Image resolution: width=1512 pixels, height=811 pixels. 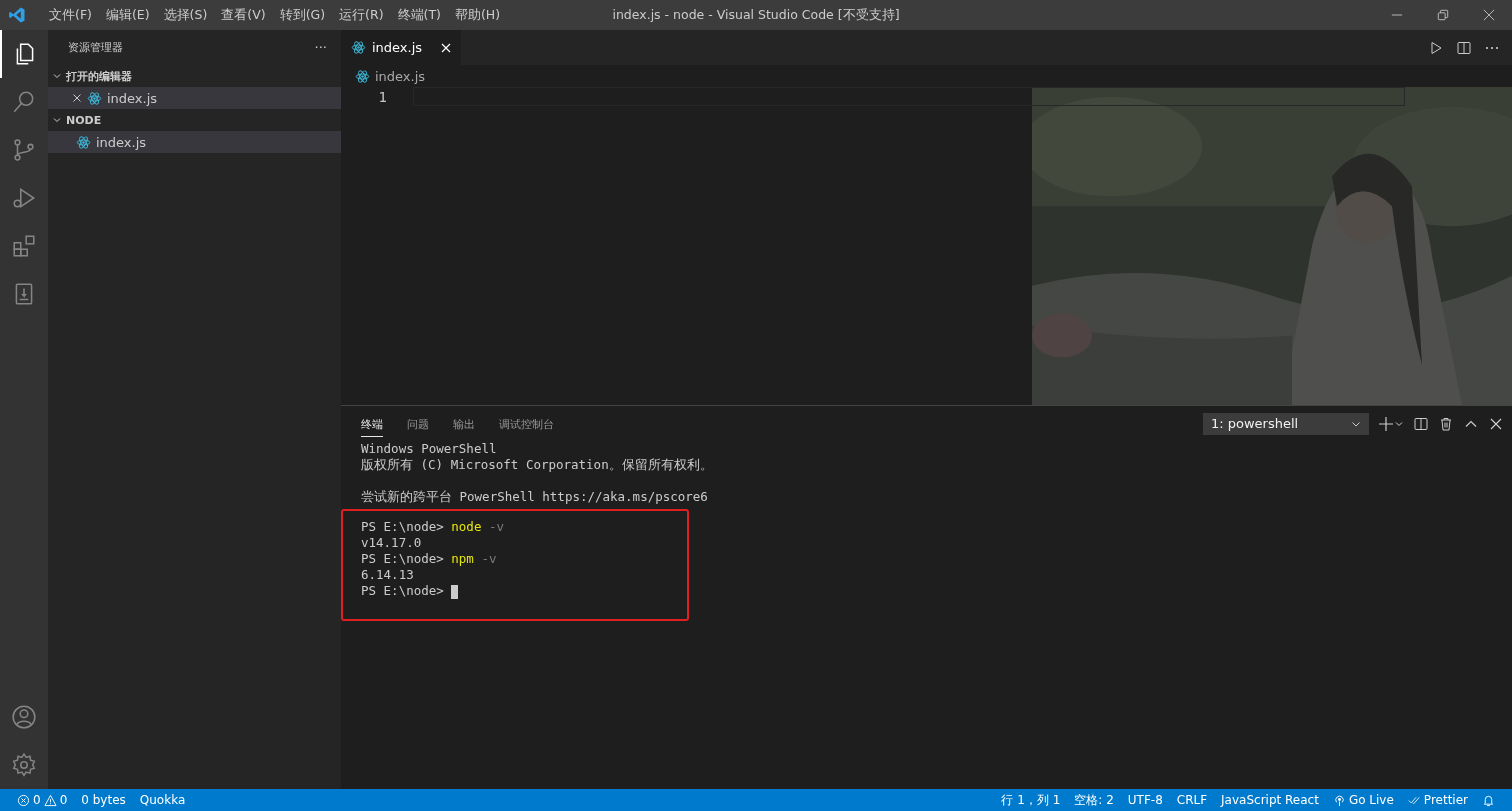 I want to click on editor-tab: index.js, so click(x=401, y=47).